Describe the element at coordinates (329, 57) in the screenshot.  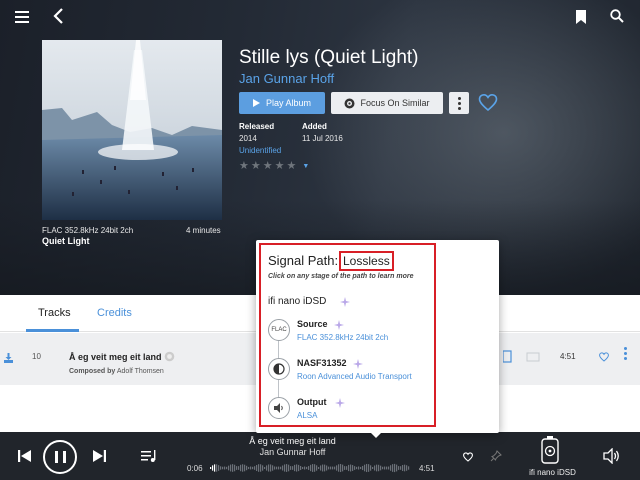
I see `album-title: Stille lys (Quiet Light)` at that location.